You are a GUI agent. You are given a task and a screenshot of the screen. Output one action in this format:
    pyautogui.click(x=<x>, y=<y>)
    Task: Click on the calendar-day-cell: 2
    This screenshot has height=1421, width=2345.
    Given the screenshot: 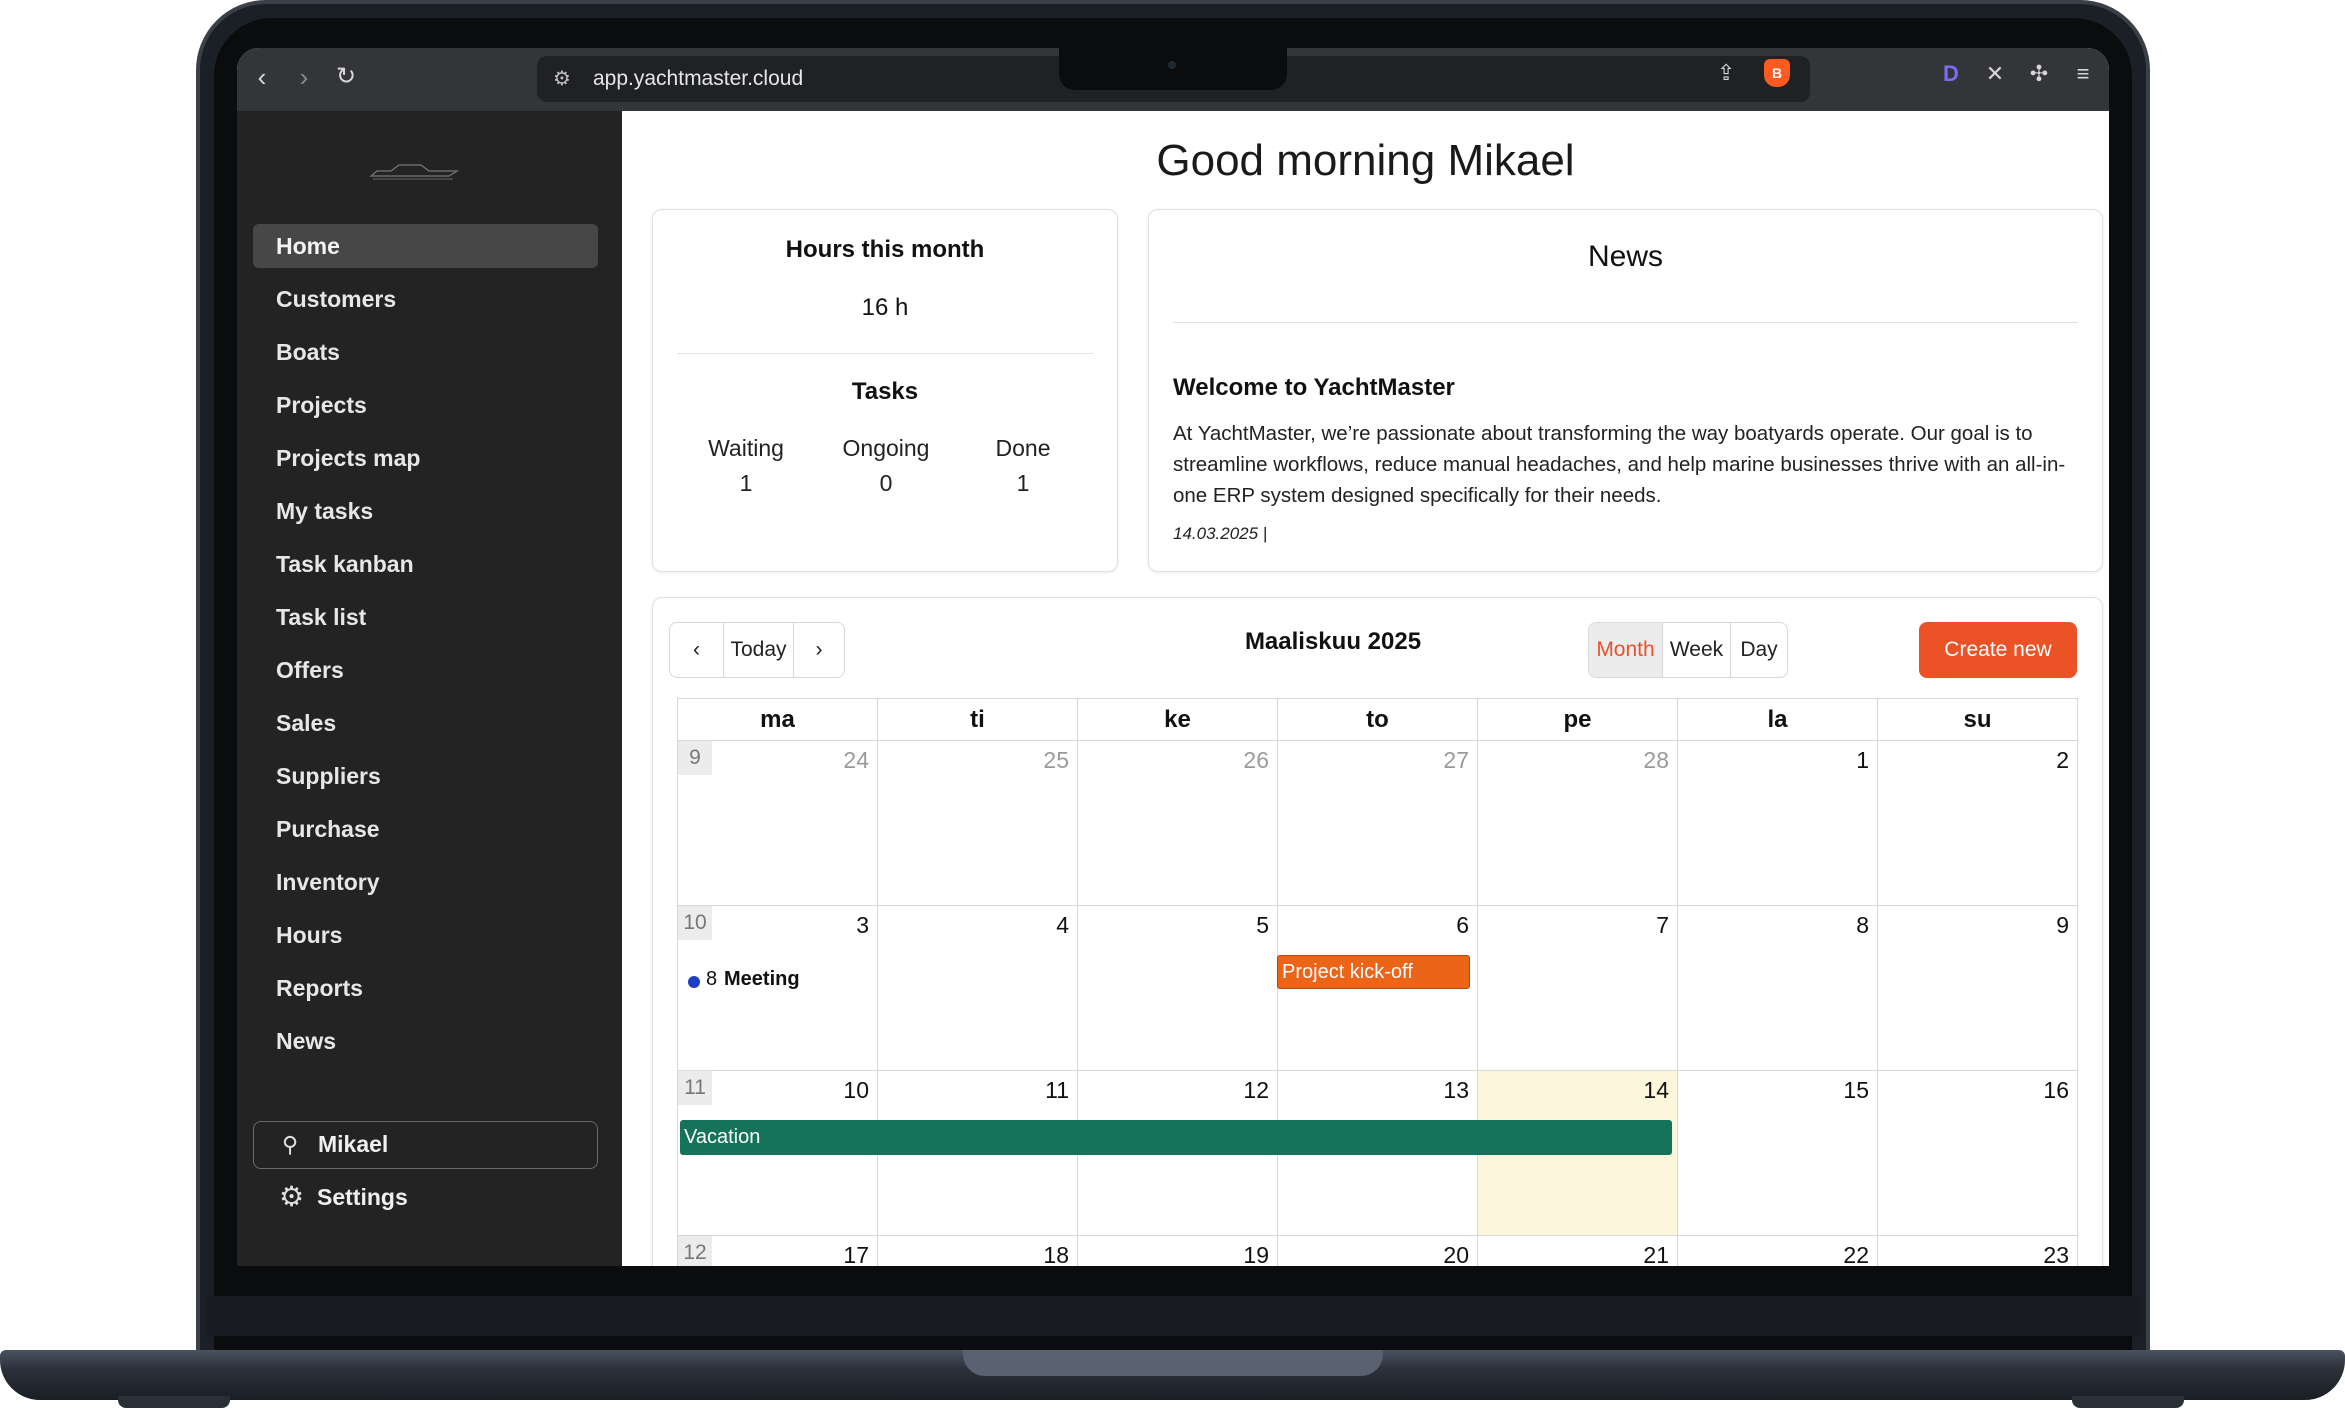 What is the action you would take?
    pyautogui.click(x=1977, y=823)
    